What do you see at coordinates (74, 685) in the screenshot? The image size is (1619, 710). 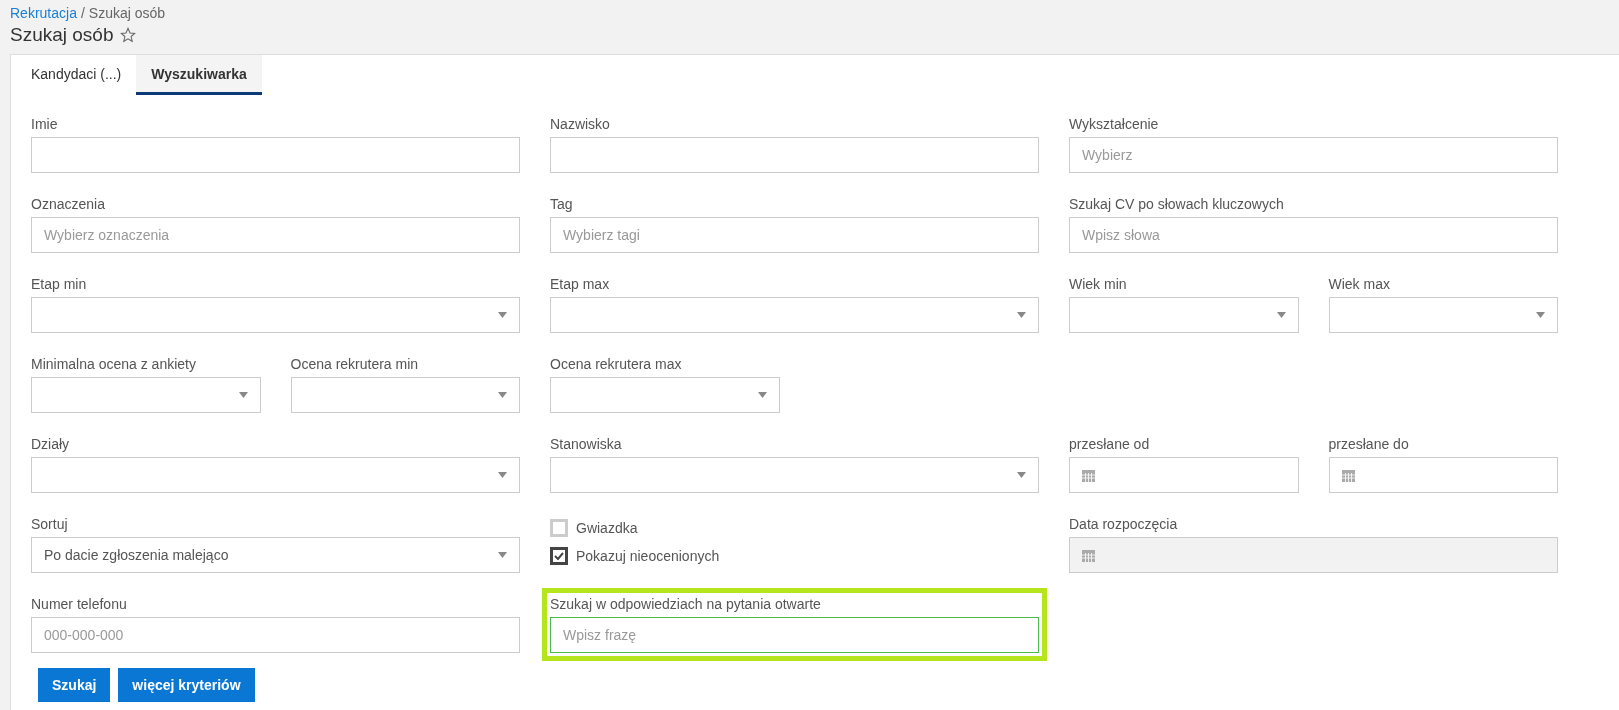 I see `action-button: Szukaj` at bounding box center [74, 685].